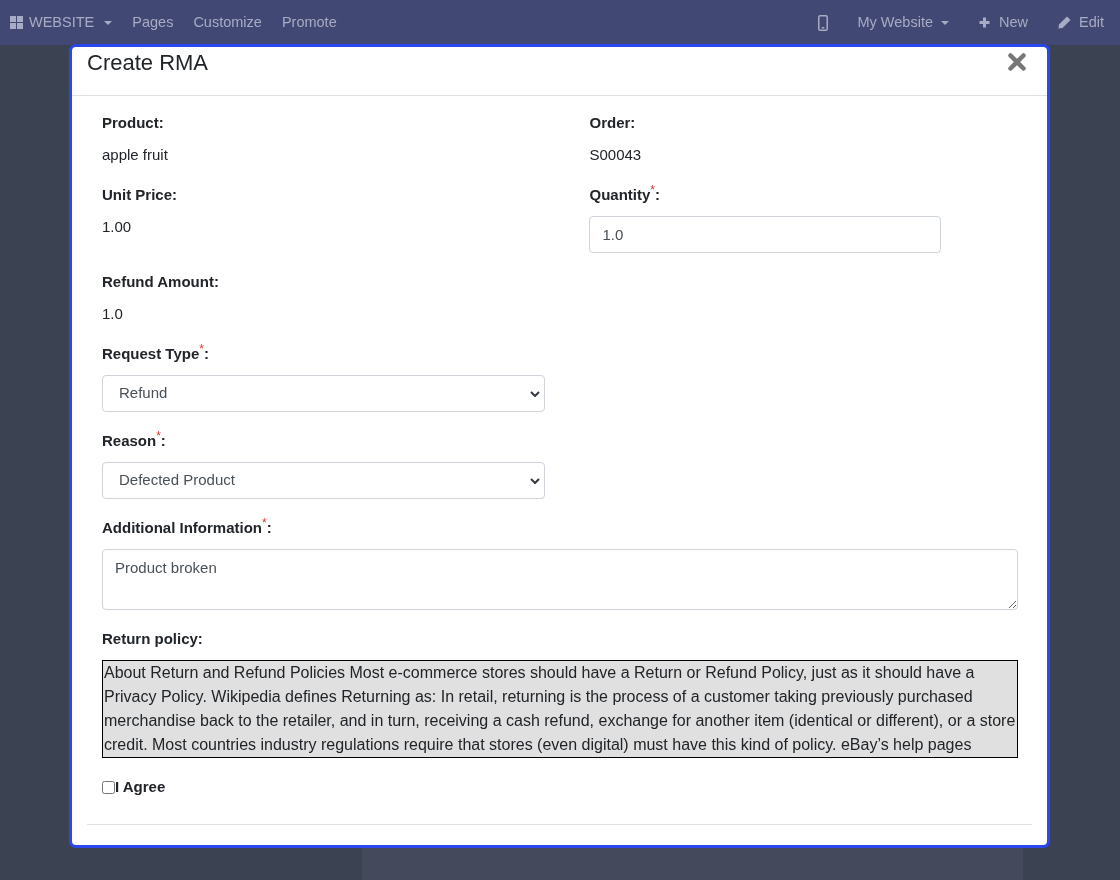  What do you see at coordinates (108, 787) in the screenshot?
I see `agree-checkbox` at bounding box center [108, 787].